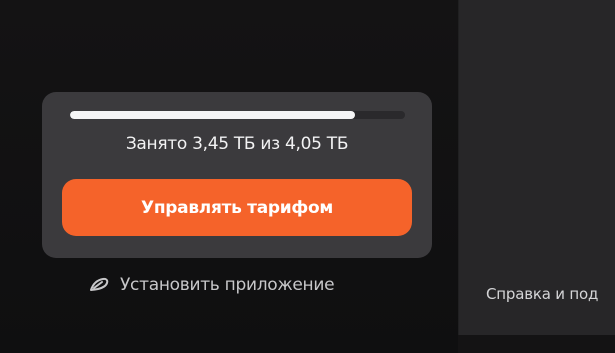 Image resolution: width=615 pixels, height=353 pixels. What do you see at coordinates (99, 285) in the screenshot?
I see `app-install-icon` at bounding box center [99, 285].